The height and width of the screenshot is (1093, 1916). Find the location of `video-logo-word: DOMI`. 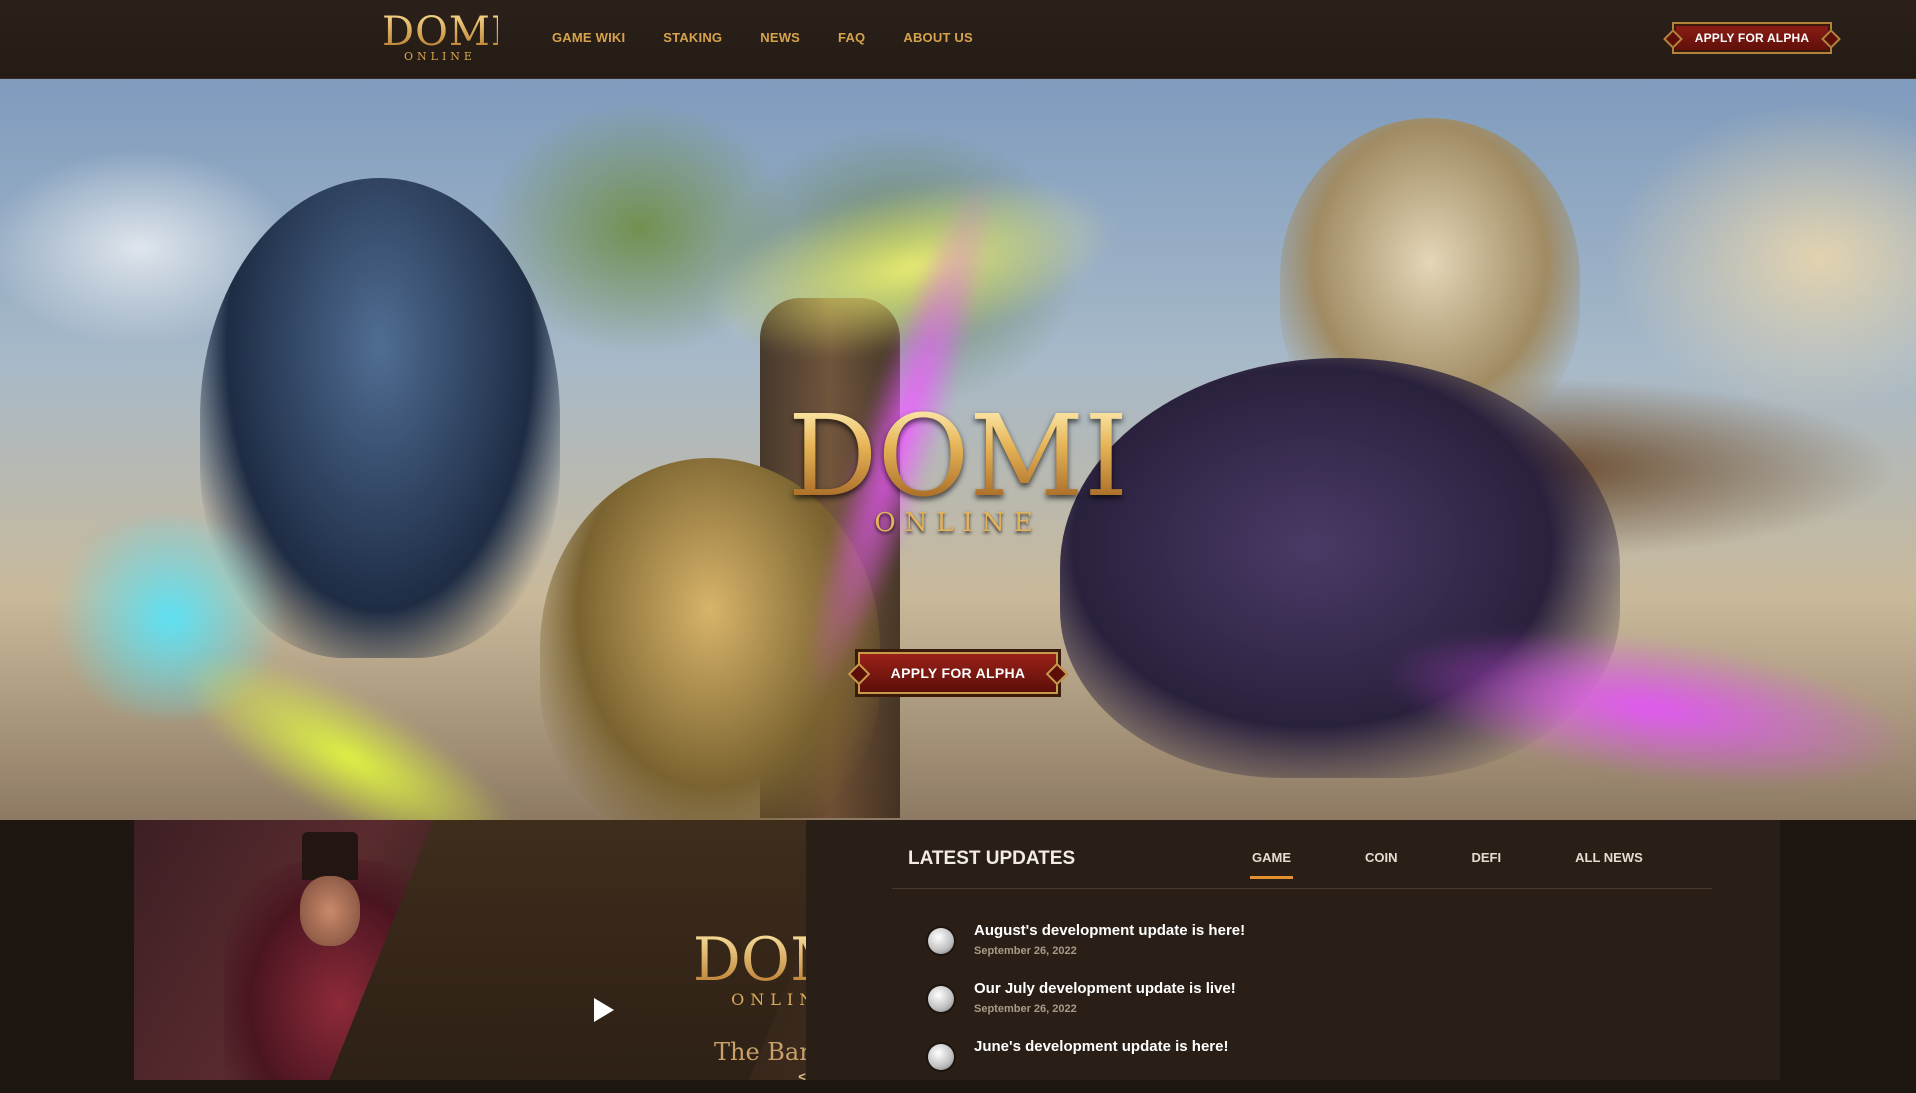

video-logo-word: DOMI is located at coordinates (740, 960).